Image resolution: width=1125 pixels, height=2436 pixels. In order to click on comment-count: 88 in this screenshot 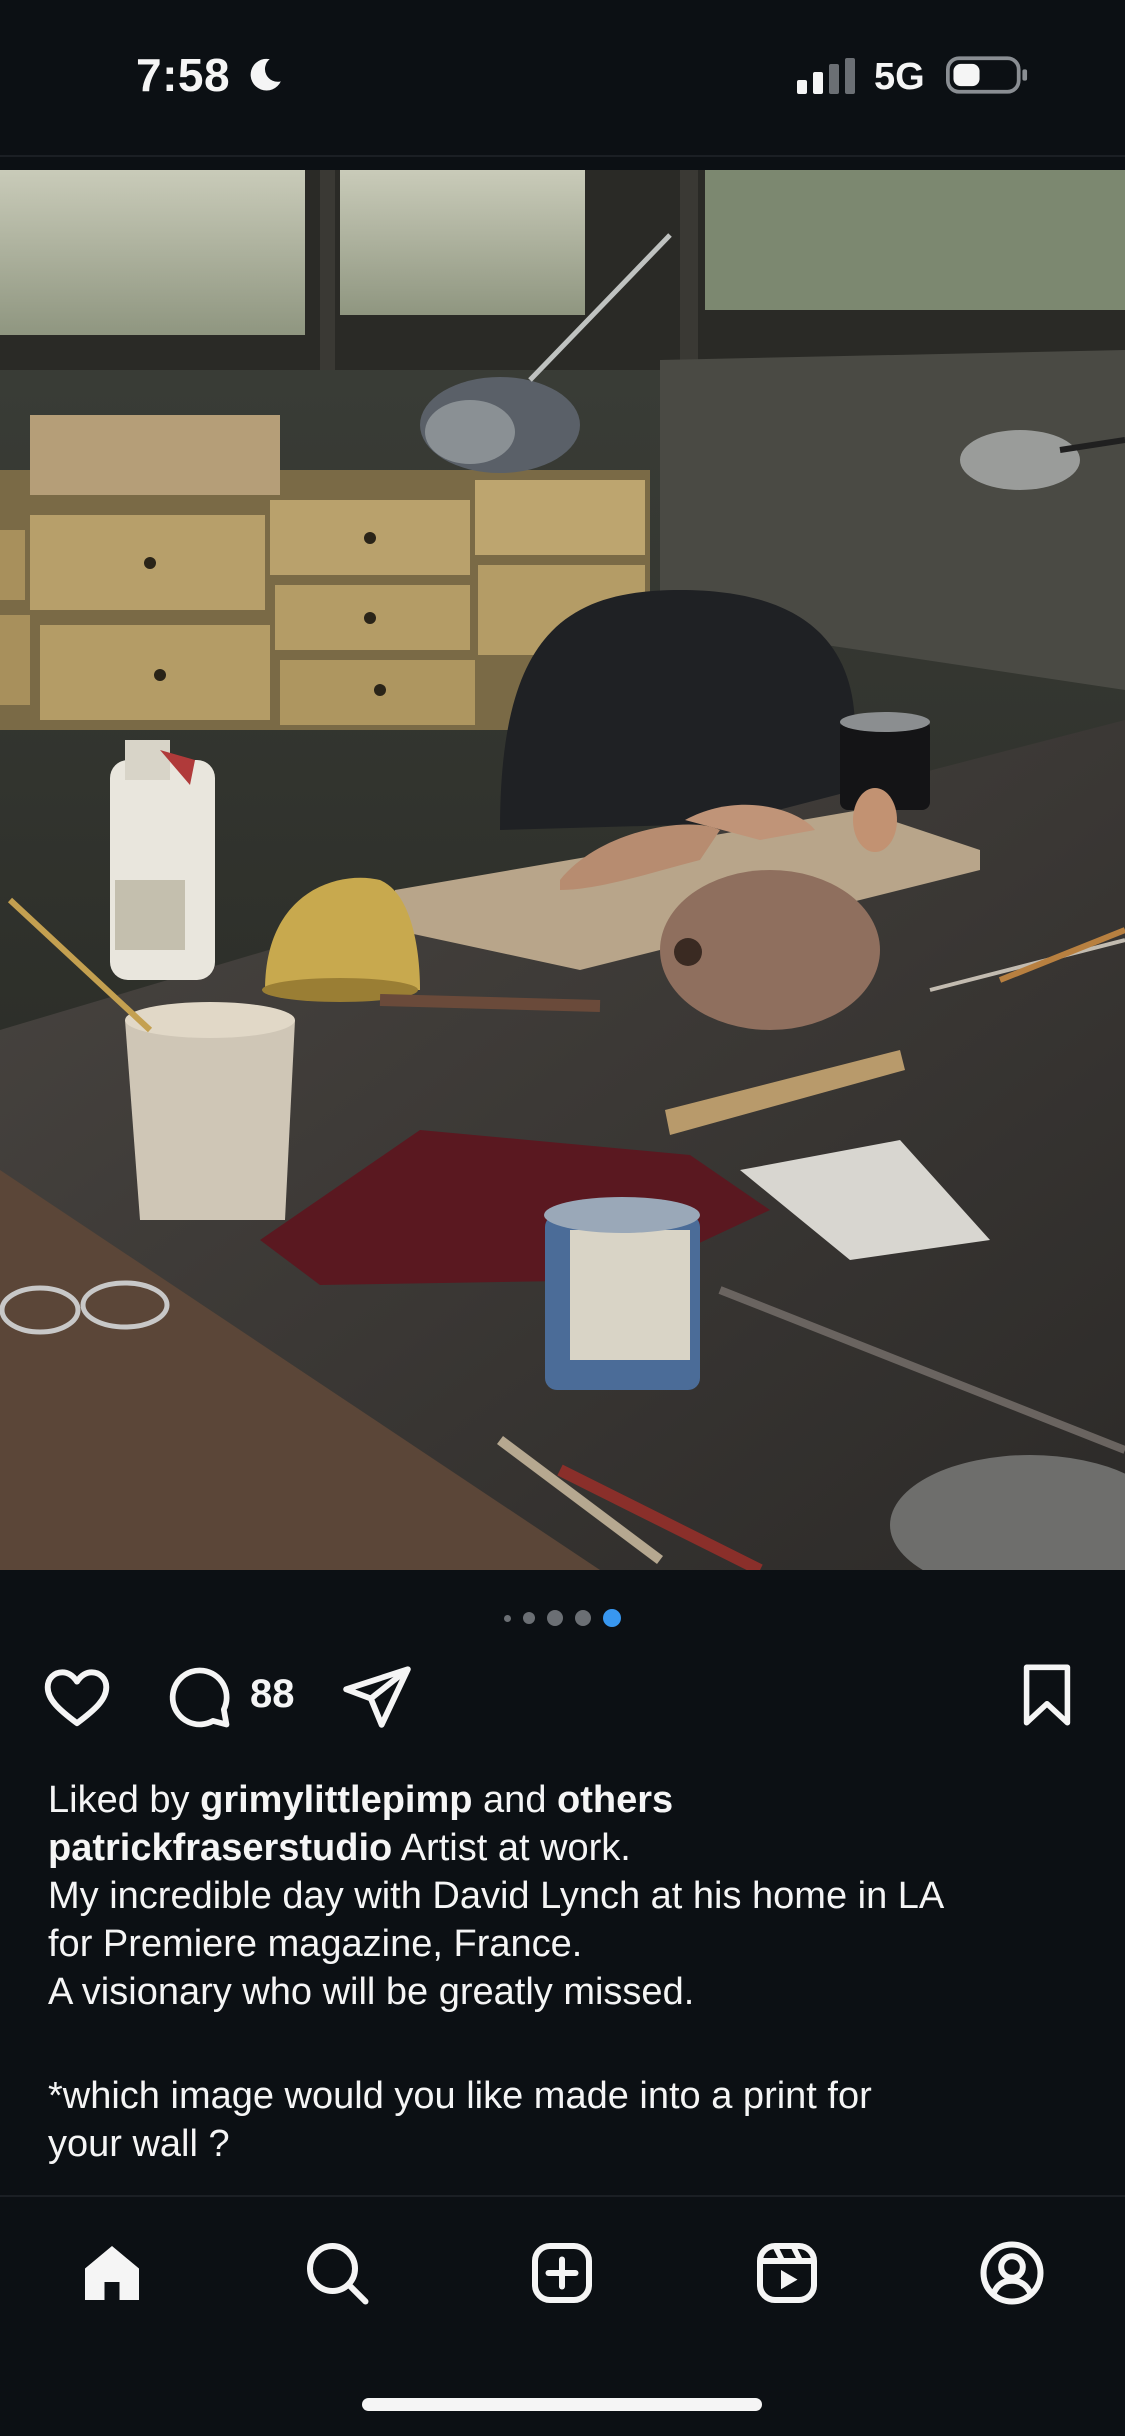, I will do `click(272, 1694)`.